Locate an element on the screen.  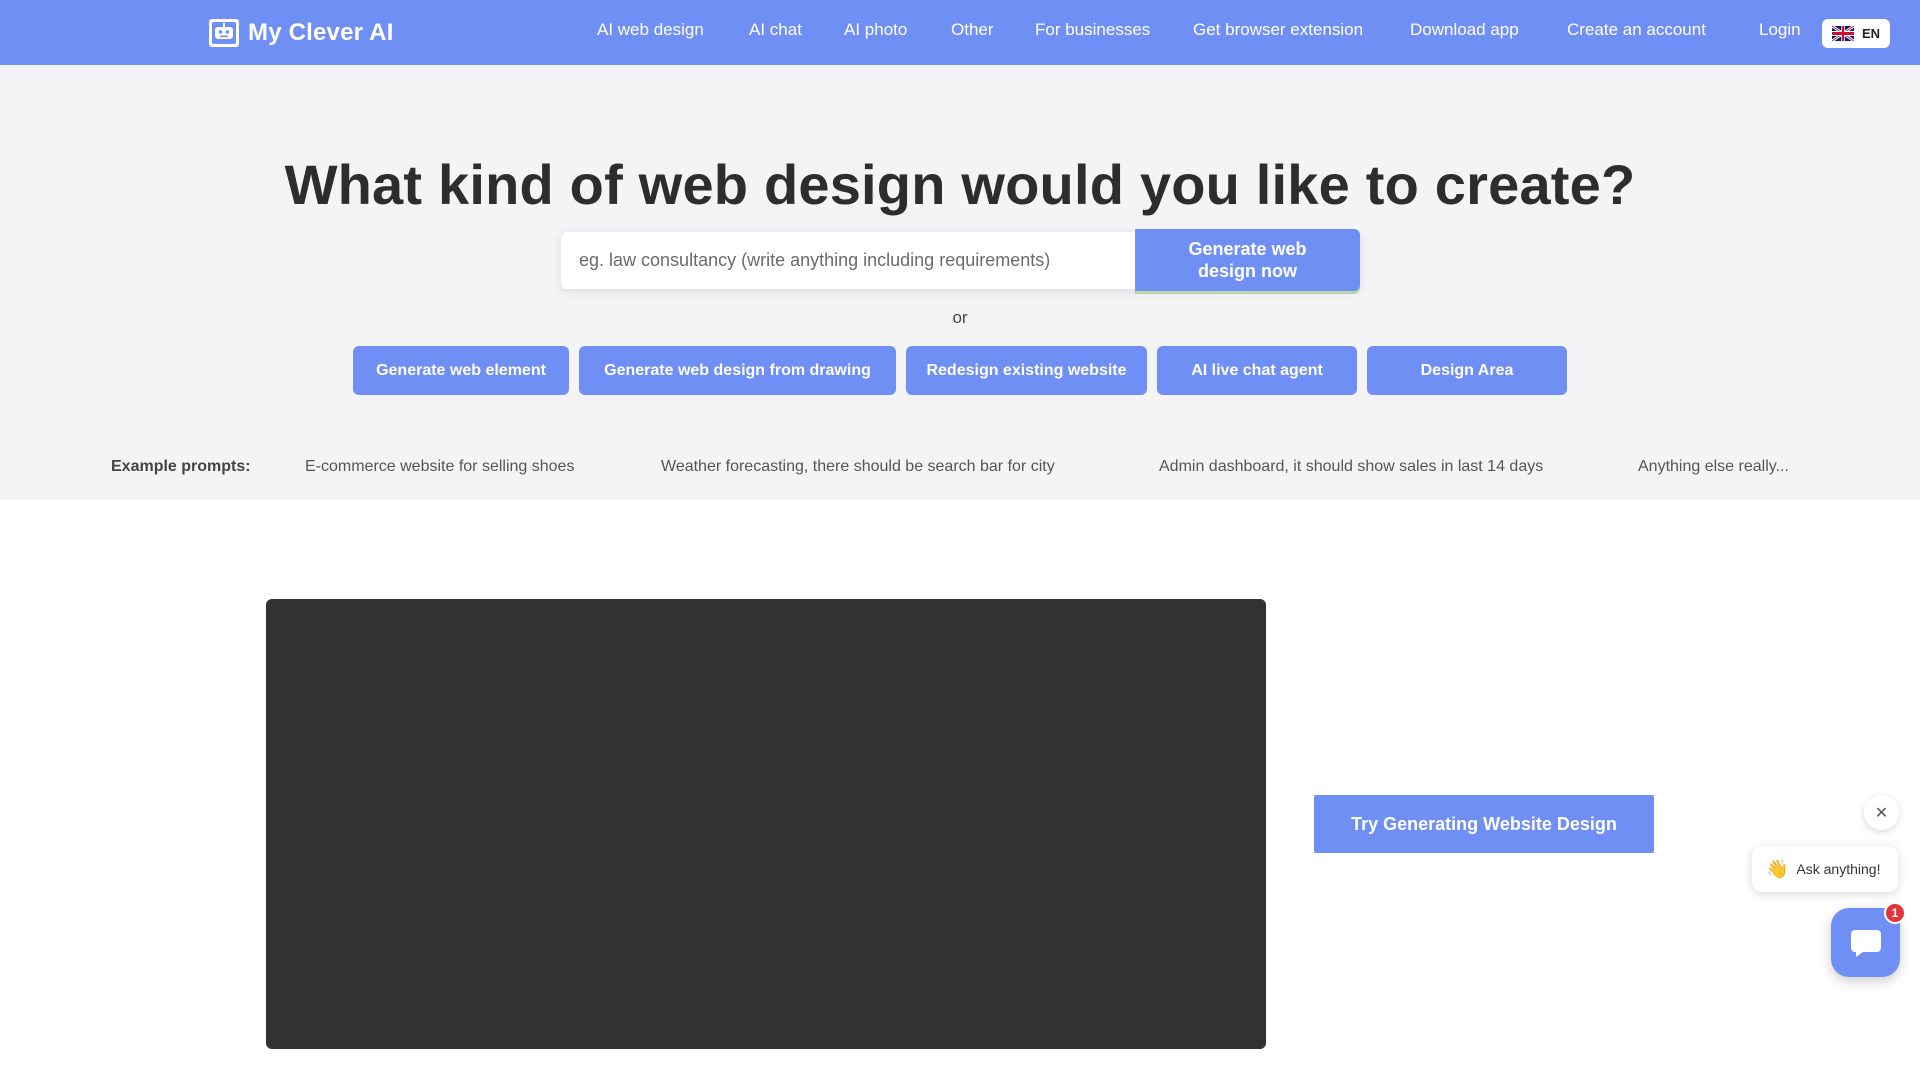
nav-link-for-businesses: For businesses is located at coordinates (1092, 30).